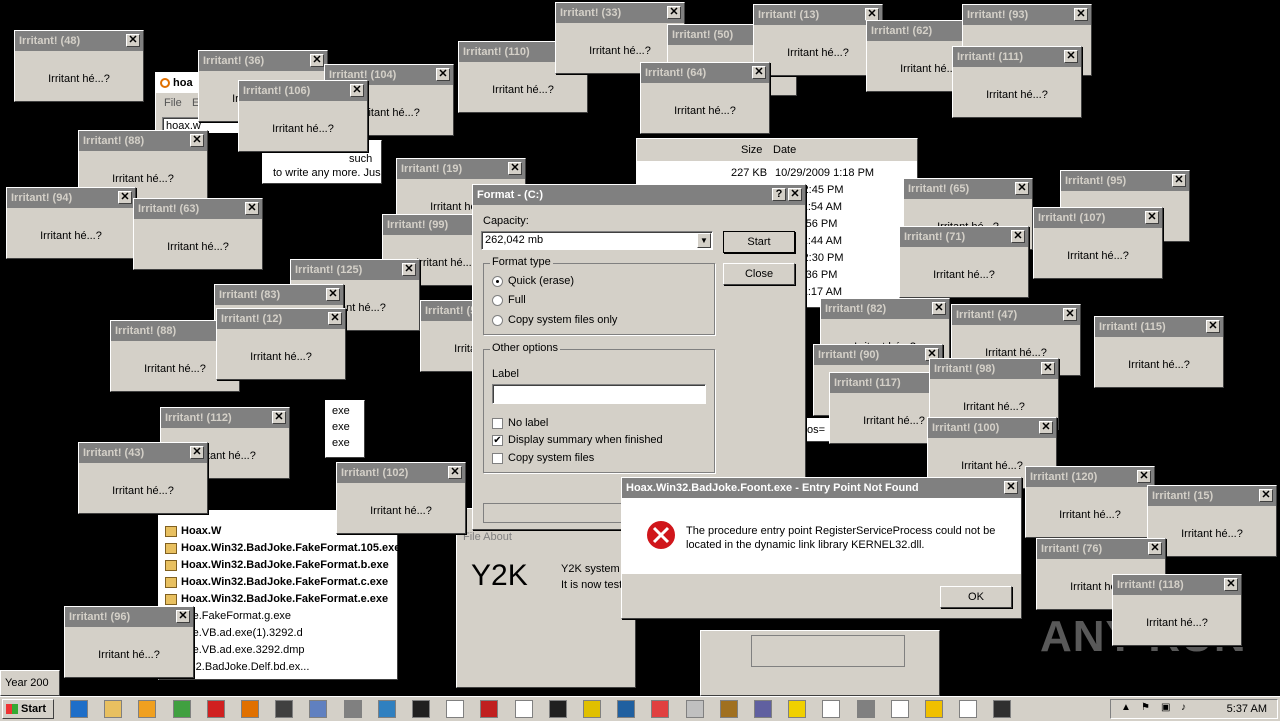  Describe the element at coordinates (705, 73) in the screenshot. I see `irritant-title-bar: Irritant! (64) ✕` at that location.